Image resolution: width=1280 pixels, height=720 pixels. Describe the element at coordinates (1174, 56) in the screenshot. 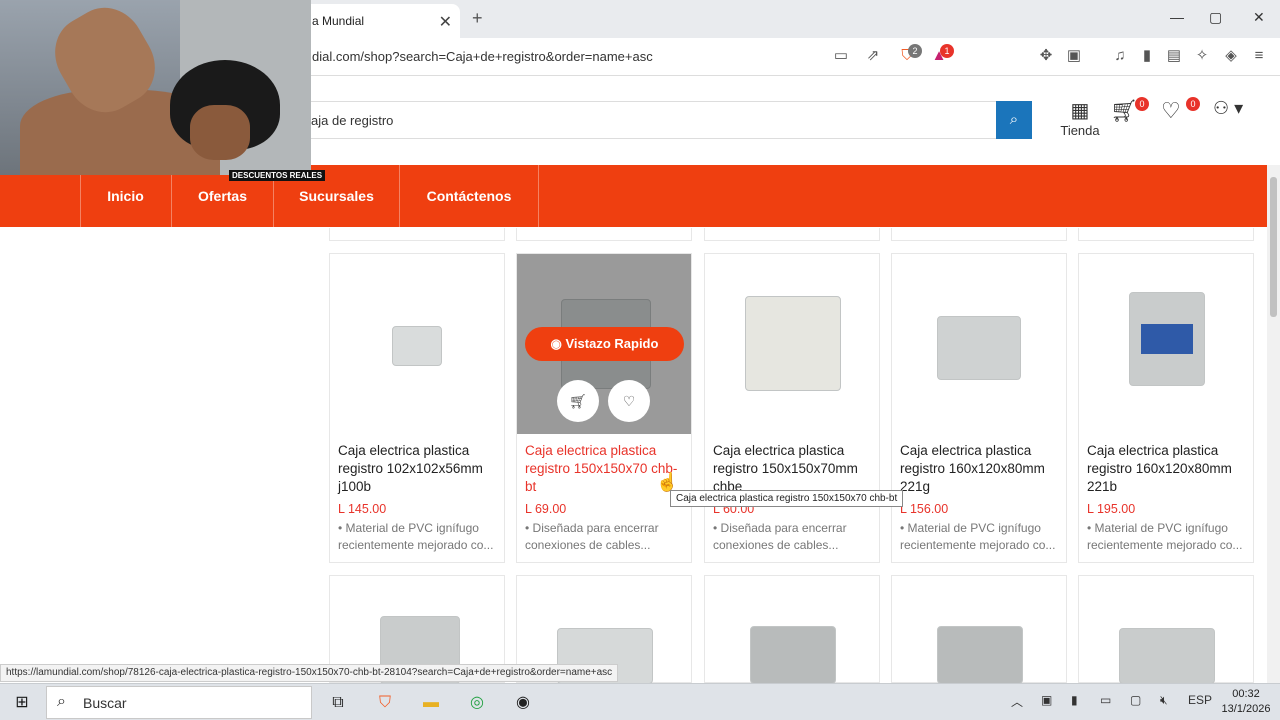

I see `wallet-icon: ▤` at that location.